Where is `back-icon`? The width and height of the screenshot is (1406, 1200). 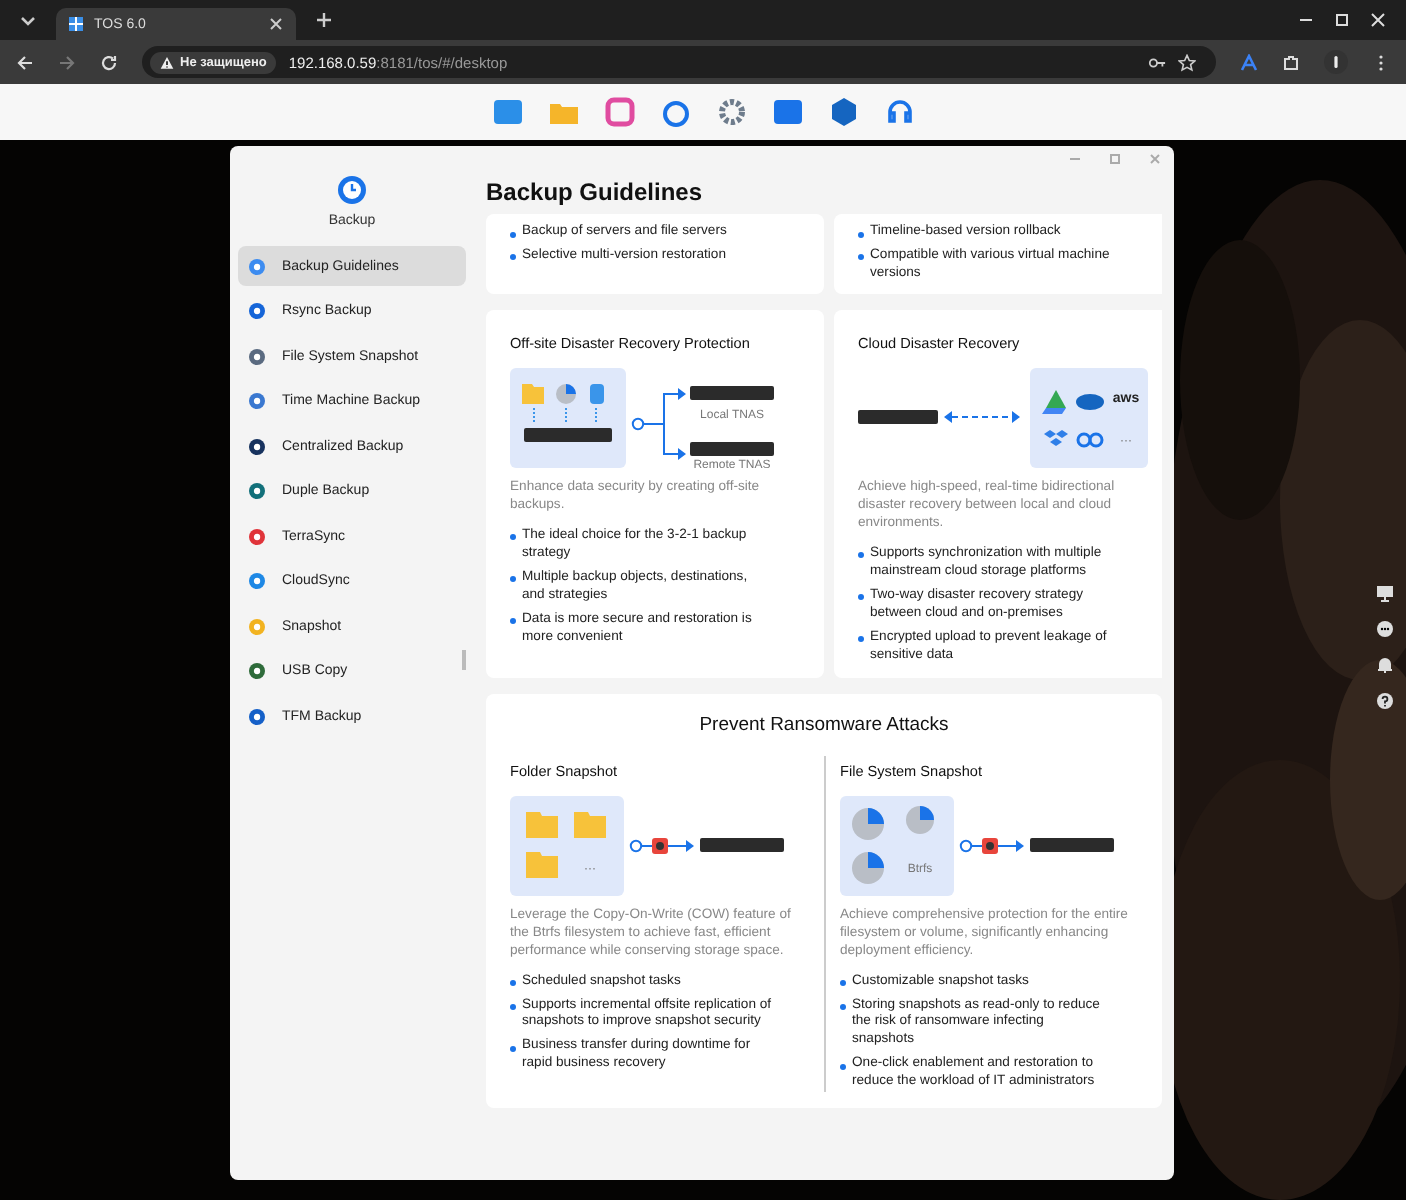 back-icon is located at coordinates (25, 62).